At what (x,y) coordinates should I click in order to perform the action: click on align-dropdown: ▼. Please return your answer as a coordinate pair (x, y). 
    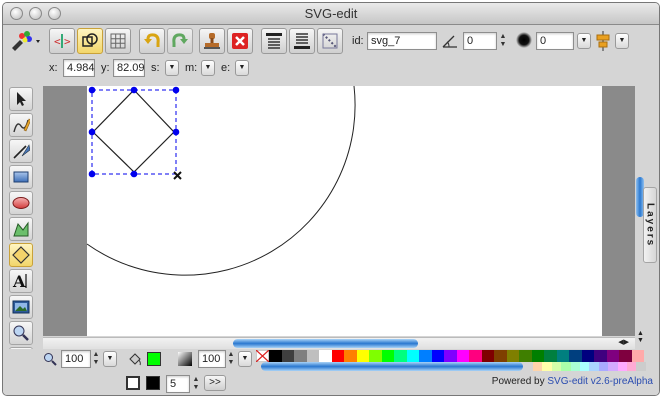
    Looking at the image, I should click on (622, 41).